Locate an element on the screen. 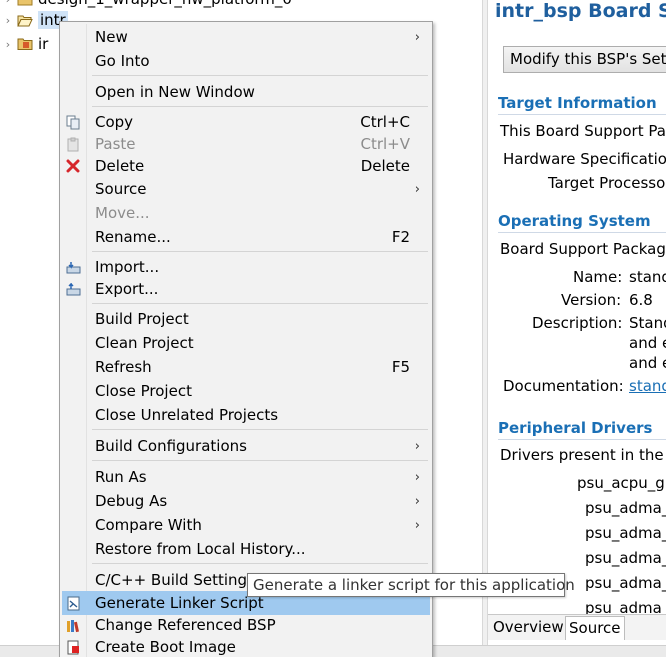 Image resolution: width=666 pixels, height=657 pixels. menu-item-rename: Rename... F2 is located at coordinates (246, 237).